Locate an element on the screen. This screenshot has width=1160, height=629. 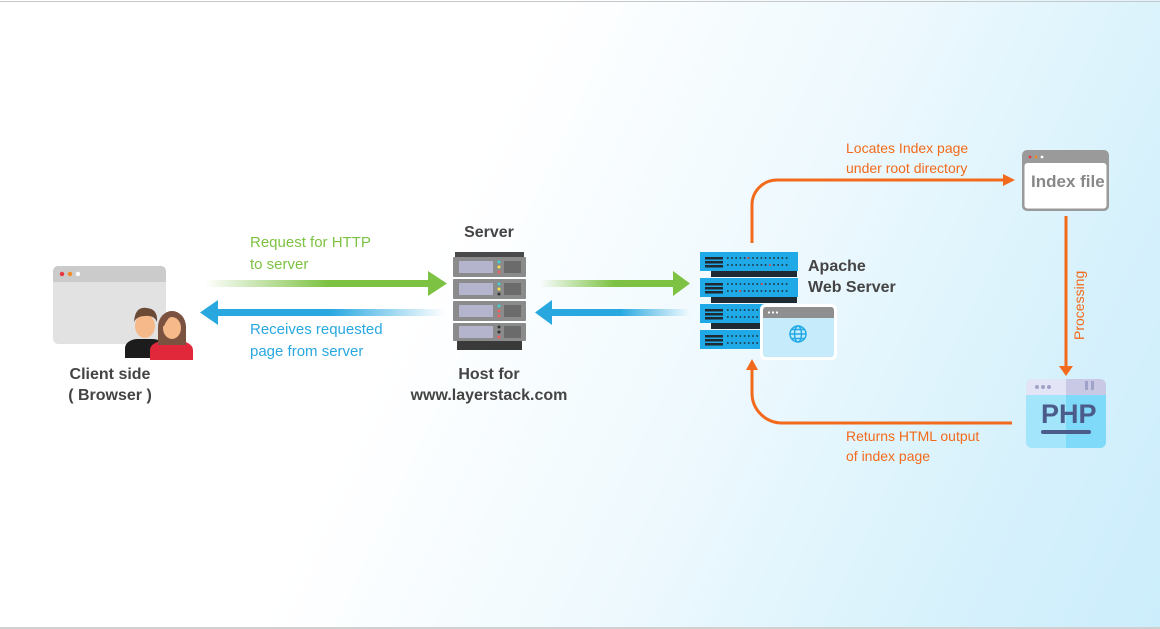
returns-label: Returns HTML output of index page is located at coordinates (912, 446).